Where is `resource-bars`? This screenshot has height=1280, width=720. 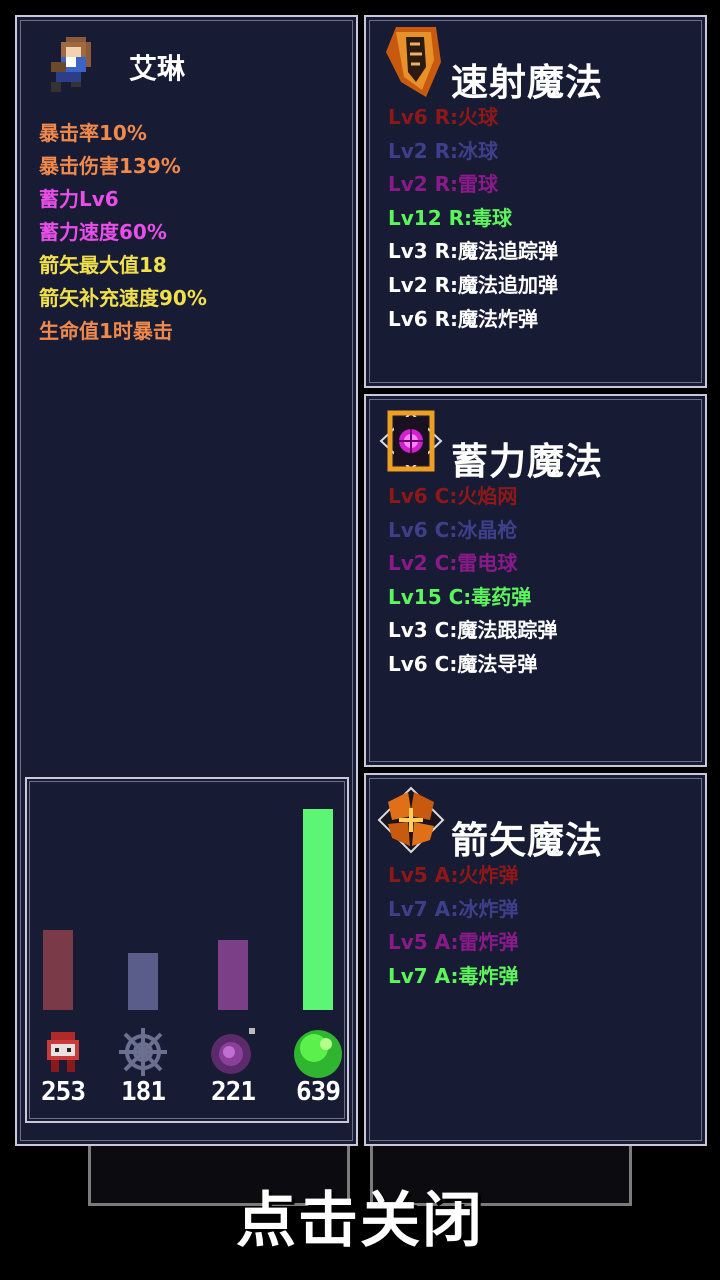
resource-bars is located at coordinates (187, 909).